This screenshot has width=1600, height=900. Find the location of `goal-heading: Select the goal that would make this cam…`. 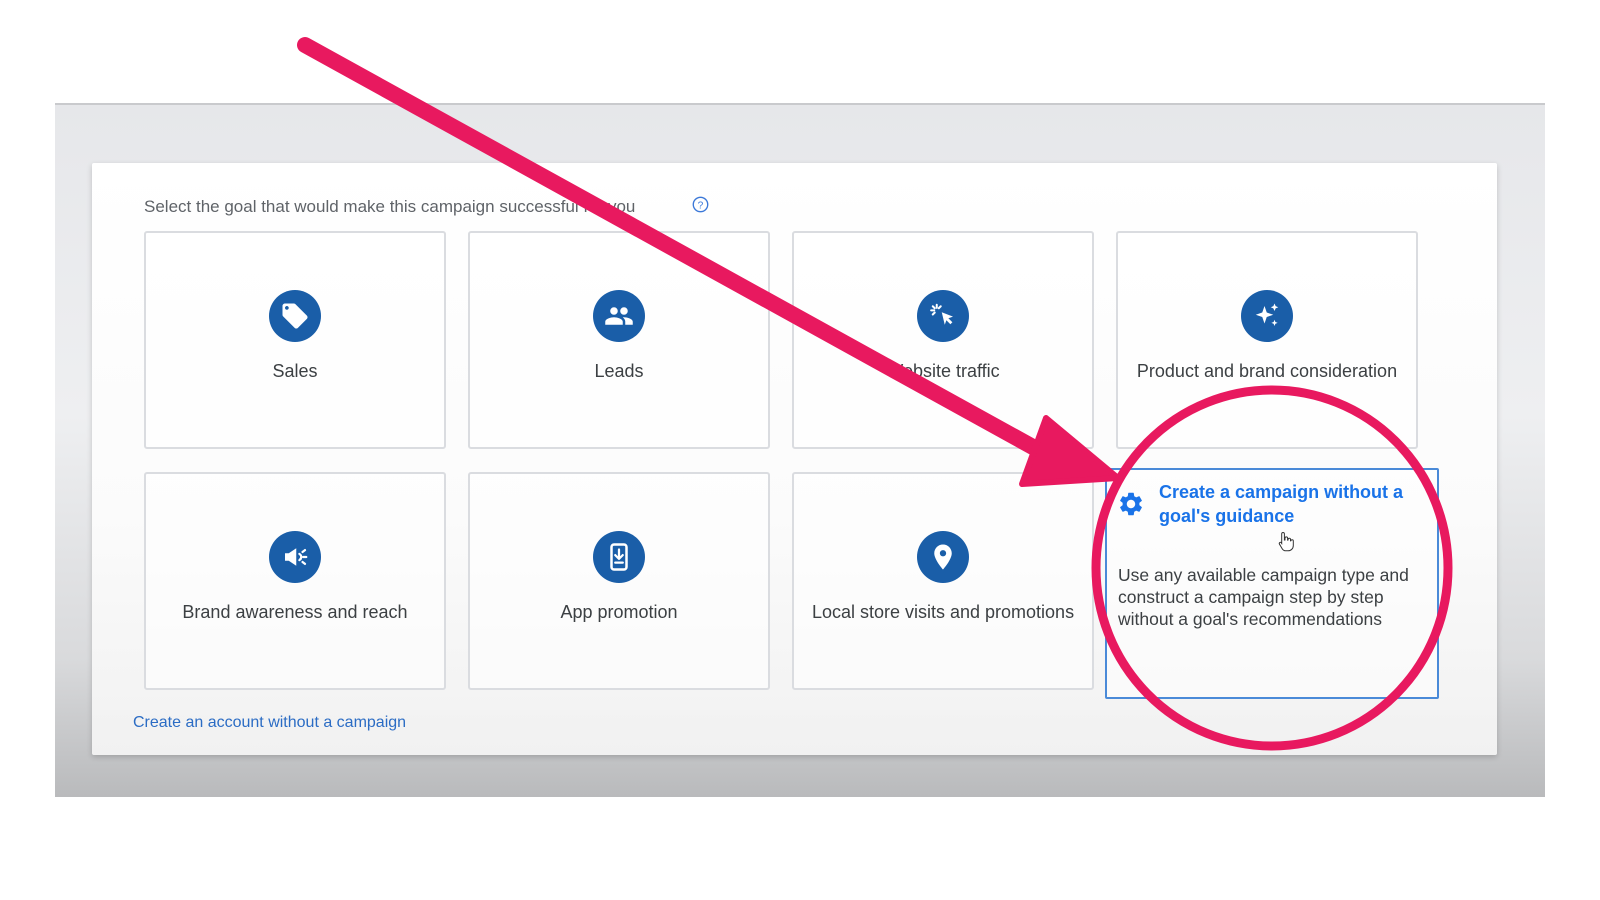

goal-heading: Select the goal that would make this cam… is located at coordinates (390, 206).